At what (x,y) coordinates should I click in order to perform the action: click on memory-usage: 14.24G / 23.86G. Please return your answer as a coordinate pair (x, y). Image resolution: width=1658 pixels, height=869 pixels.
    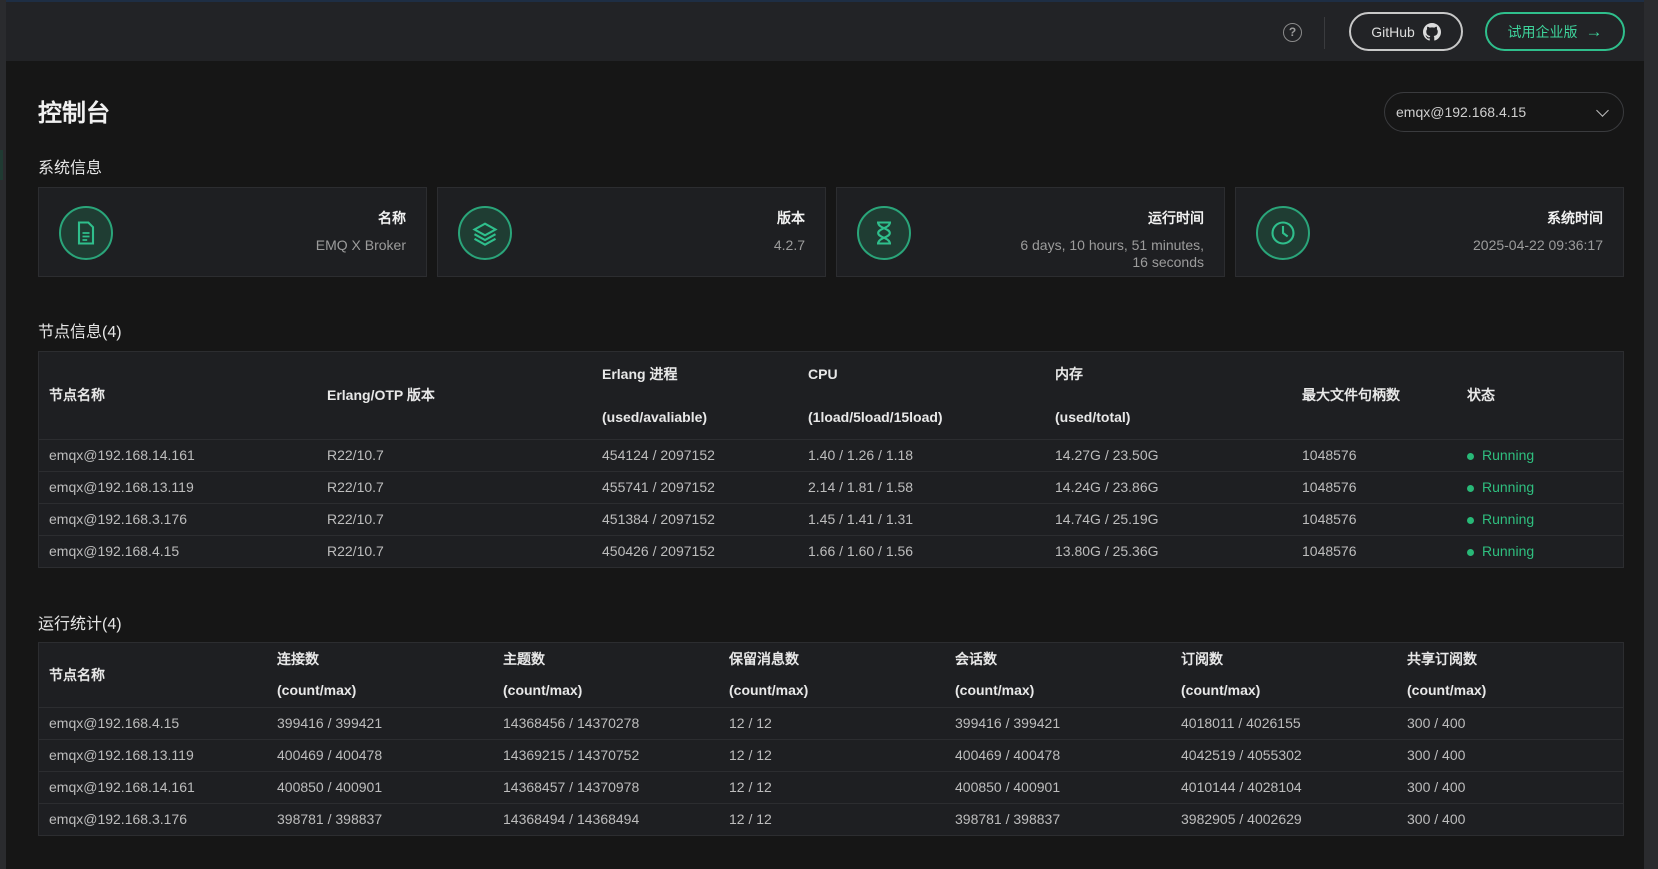
    Looking at the image, I should click on (1168, 486).